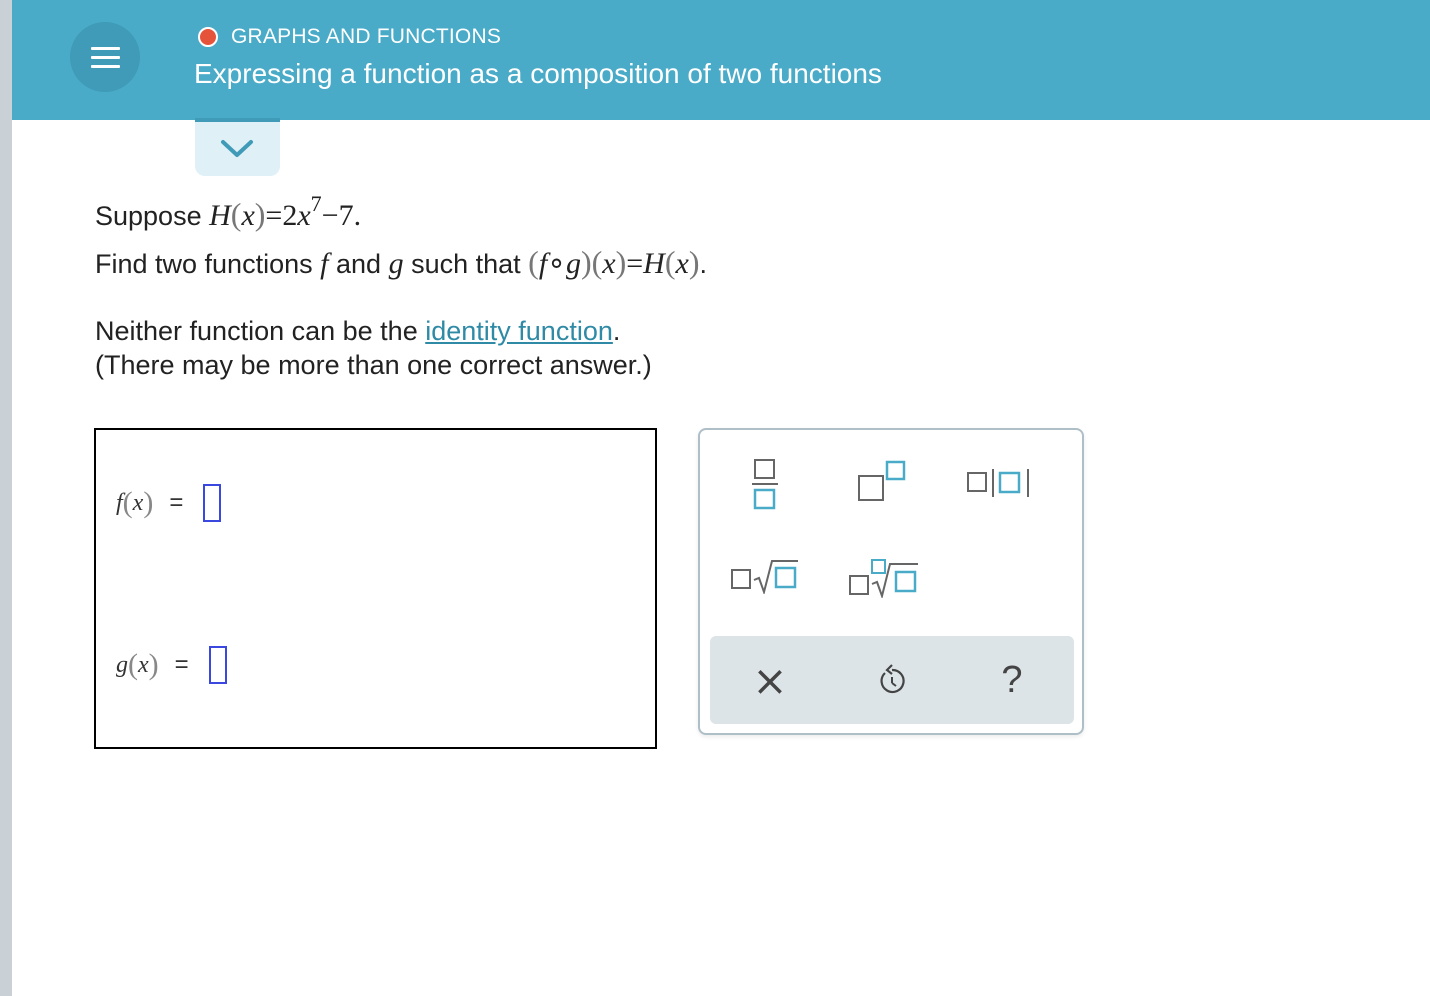 This screenshot has width=1430, height=996. I want to click on f-input, so click(212, 503).